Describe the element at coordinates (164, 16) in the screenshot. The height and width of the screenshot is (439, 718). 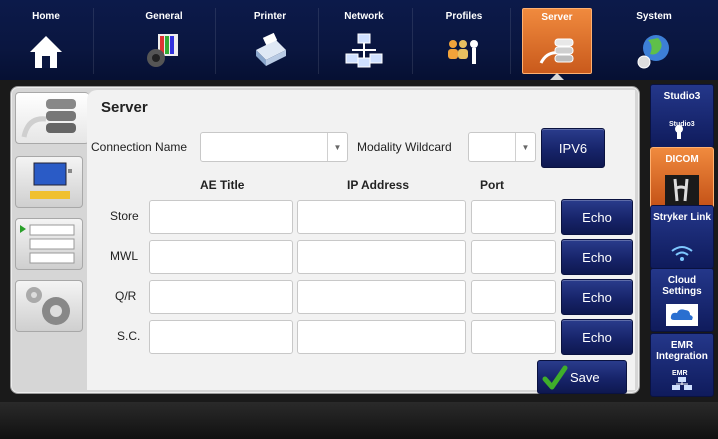
I see `tab-general-label: General` at that location.